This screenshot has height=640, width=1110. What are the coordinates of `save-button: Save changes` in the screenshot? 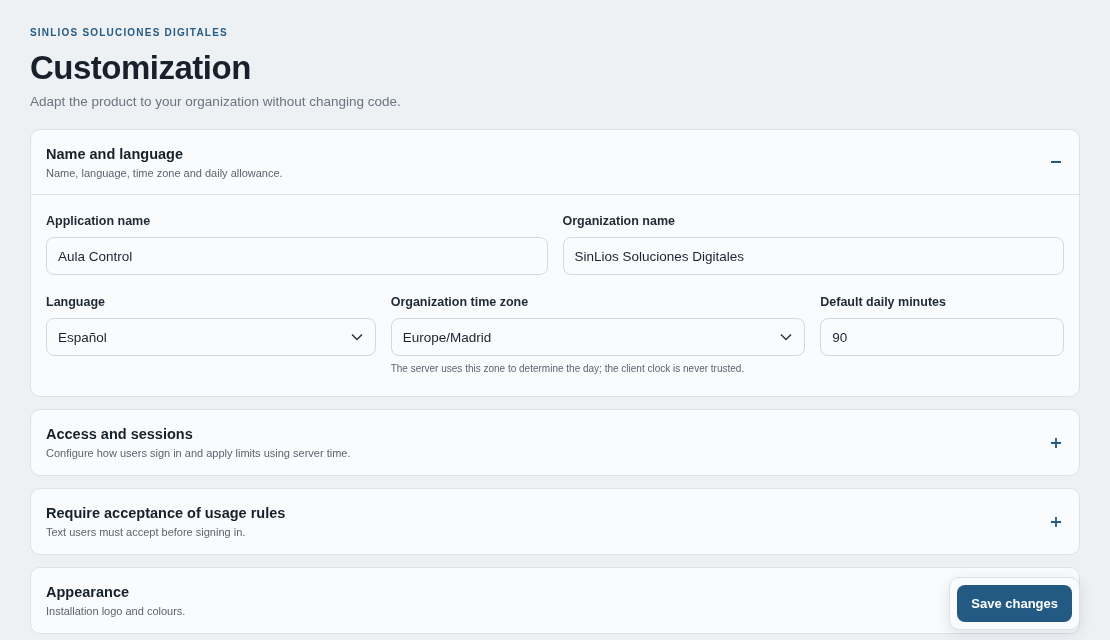 It's located at (1014, 603).